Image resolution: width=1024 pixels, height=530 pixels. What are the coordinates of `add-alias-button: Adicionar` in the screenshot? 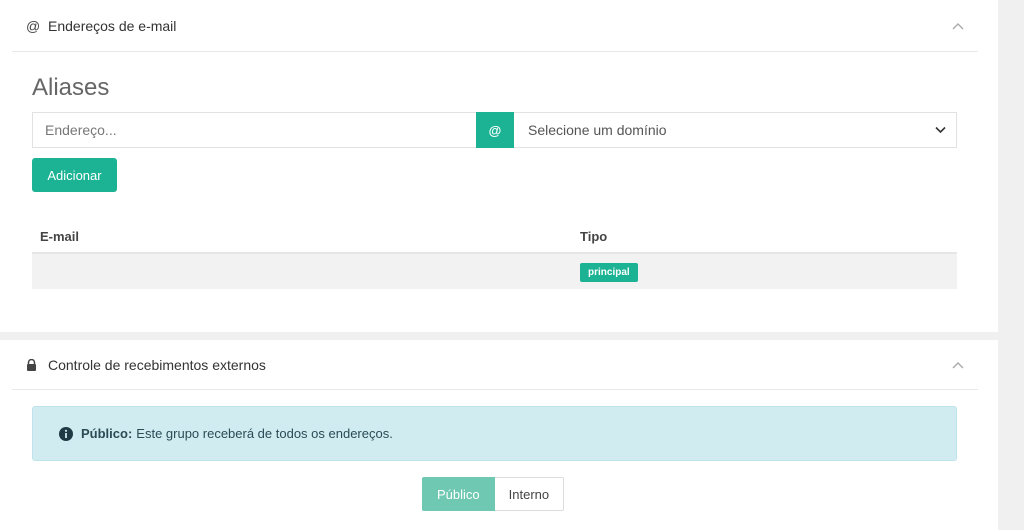 It's located at (74, 175).